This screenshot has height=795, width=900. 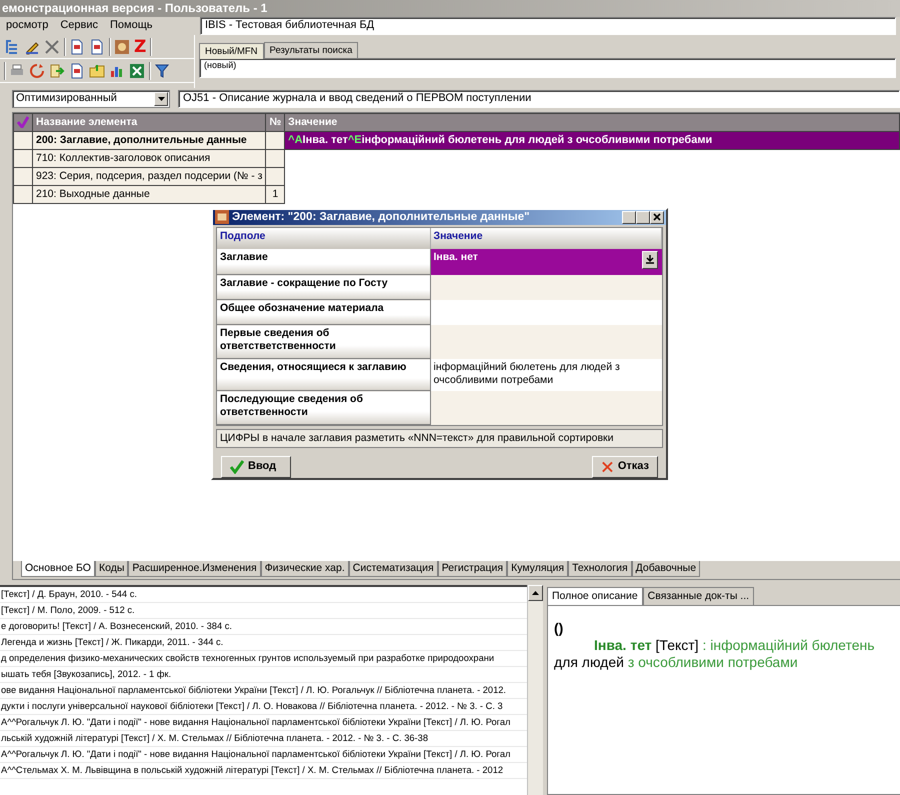 I want to click on record-field: (новый), so click(x=547, y=68).